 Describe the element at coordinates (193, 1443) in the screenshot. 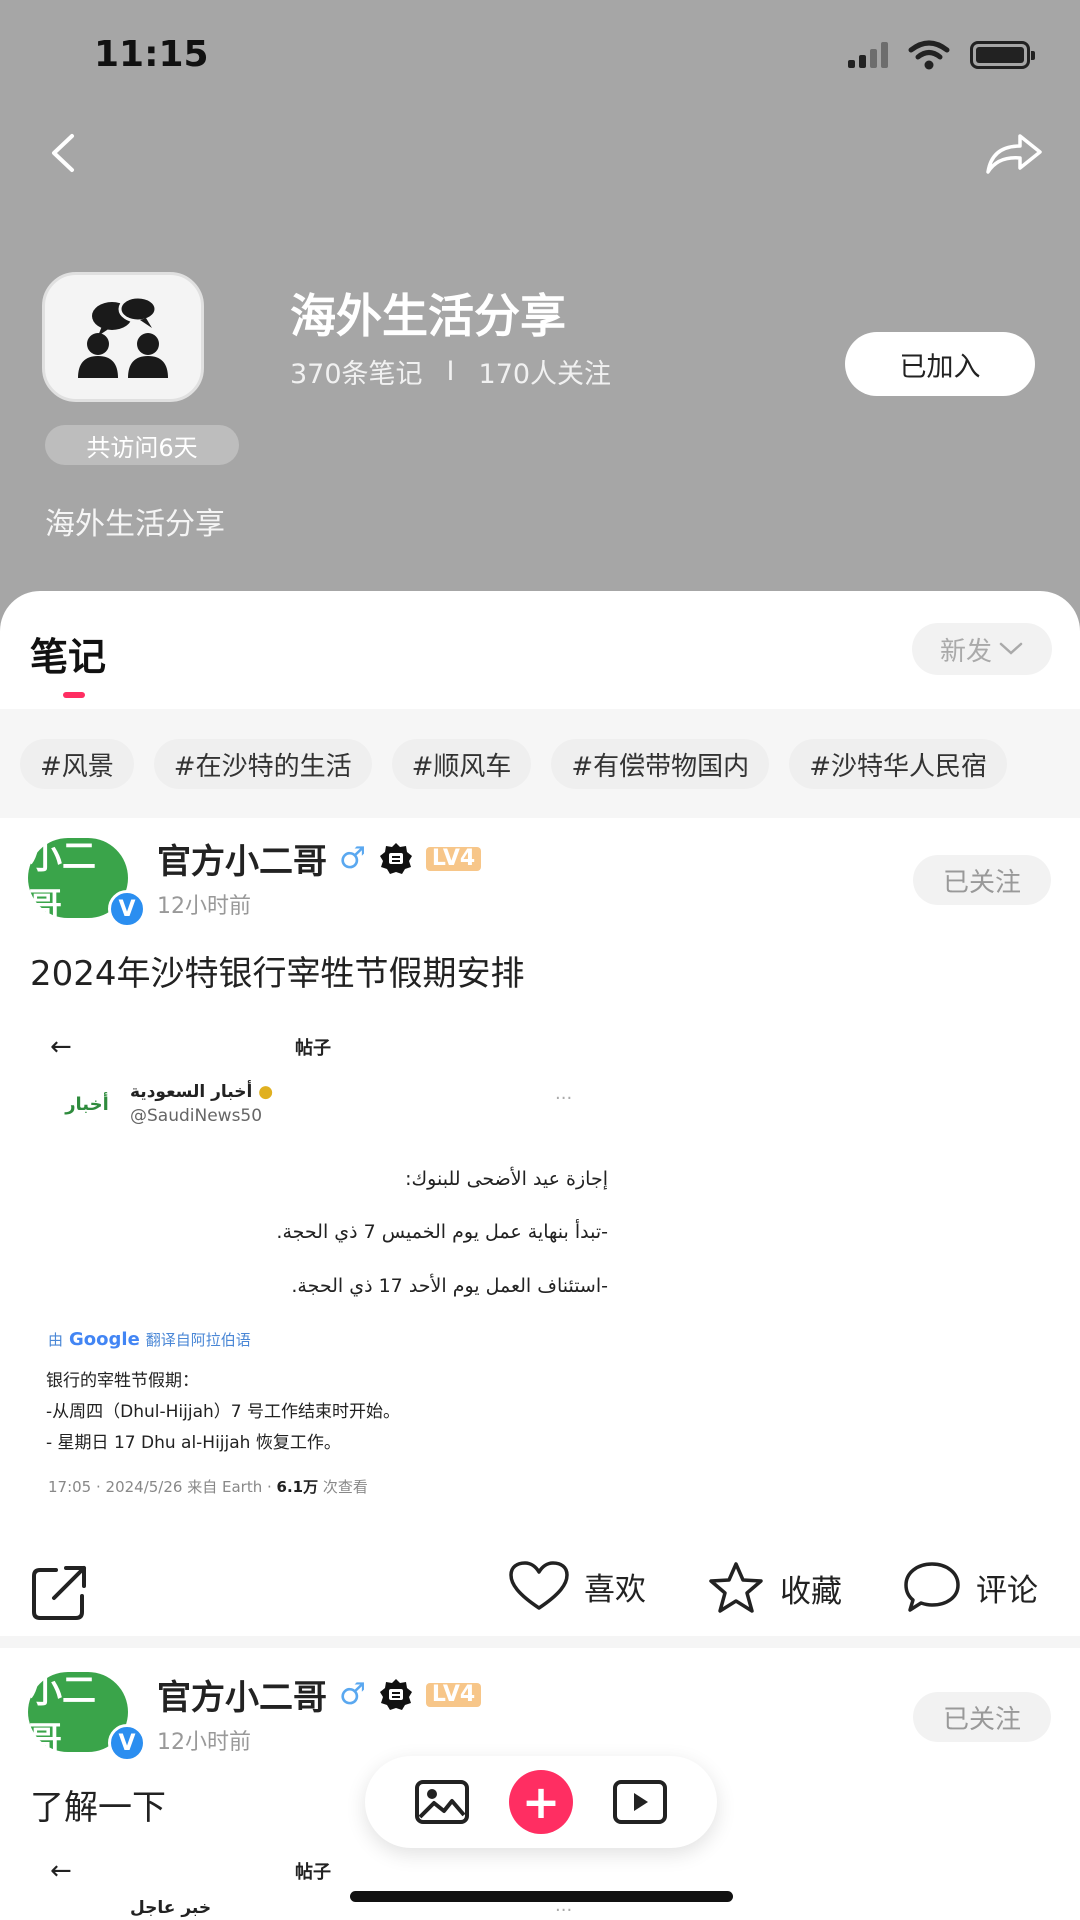

I see `translated-line: - 星期日 17 Dhu al-Hijjah 恢复工作。` at that location.